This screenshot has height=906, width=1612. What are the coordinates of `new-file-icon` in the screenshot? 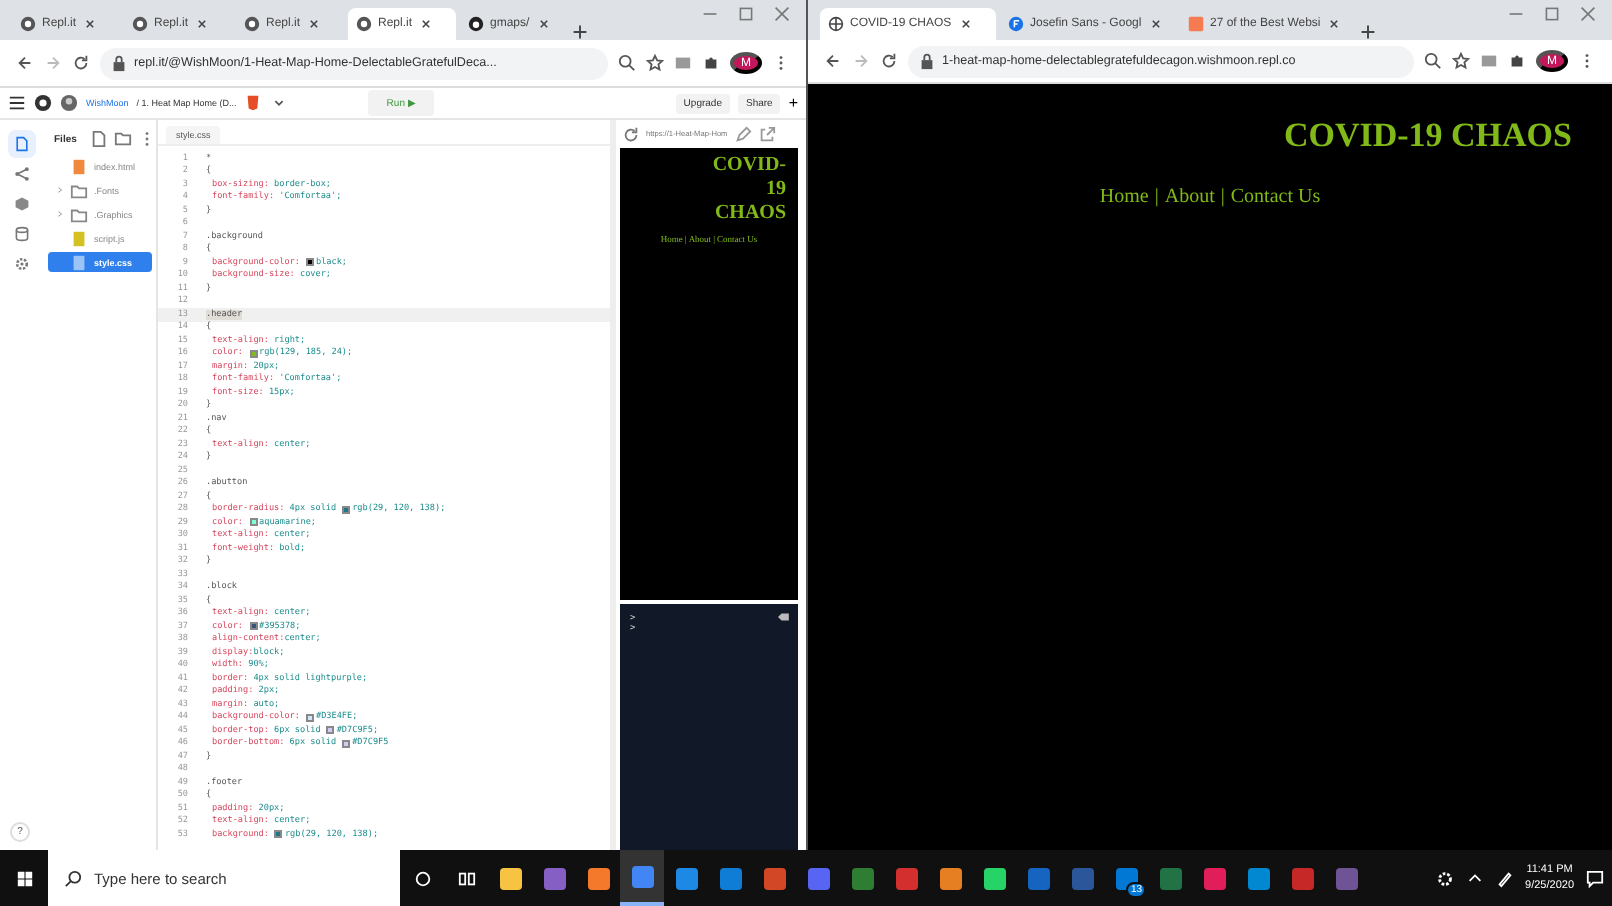 It's located at (99, 139).